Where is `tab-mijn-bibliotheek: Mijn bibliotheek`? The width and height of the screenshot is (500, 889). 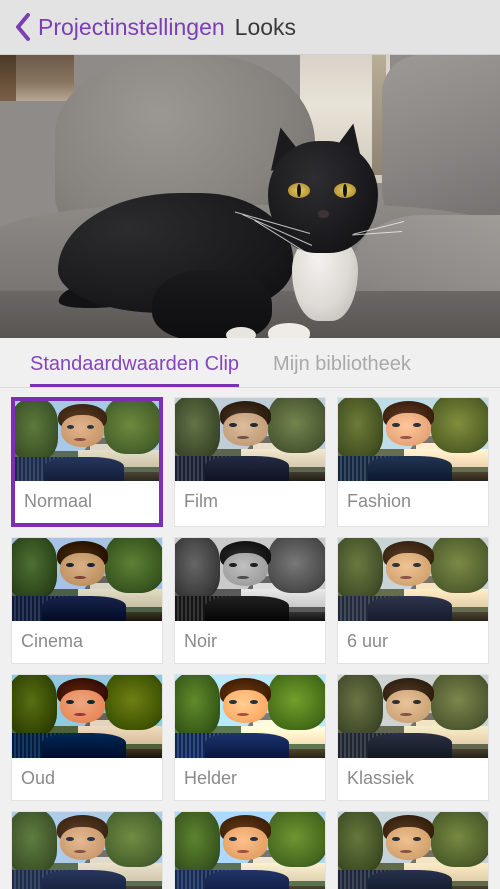
tab-mijn-bibliotheek: Mijn bibliotheek is located at coordinates (342, 370).